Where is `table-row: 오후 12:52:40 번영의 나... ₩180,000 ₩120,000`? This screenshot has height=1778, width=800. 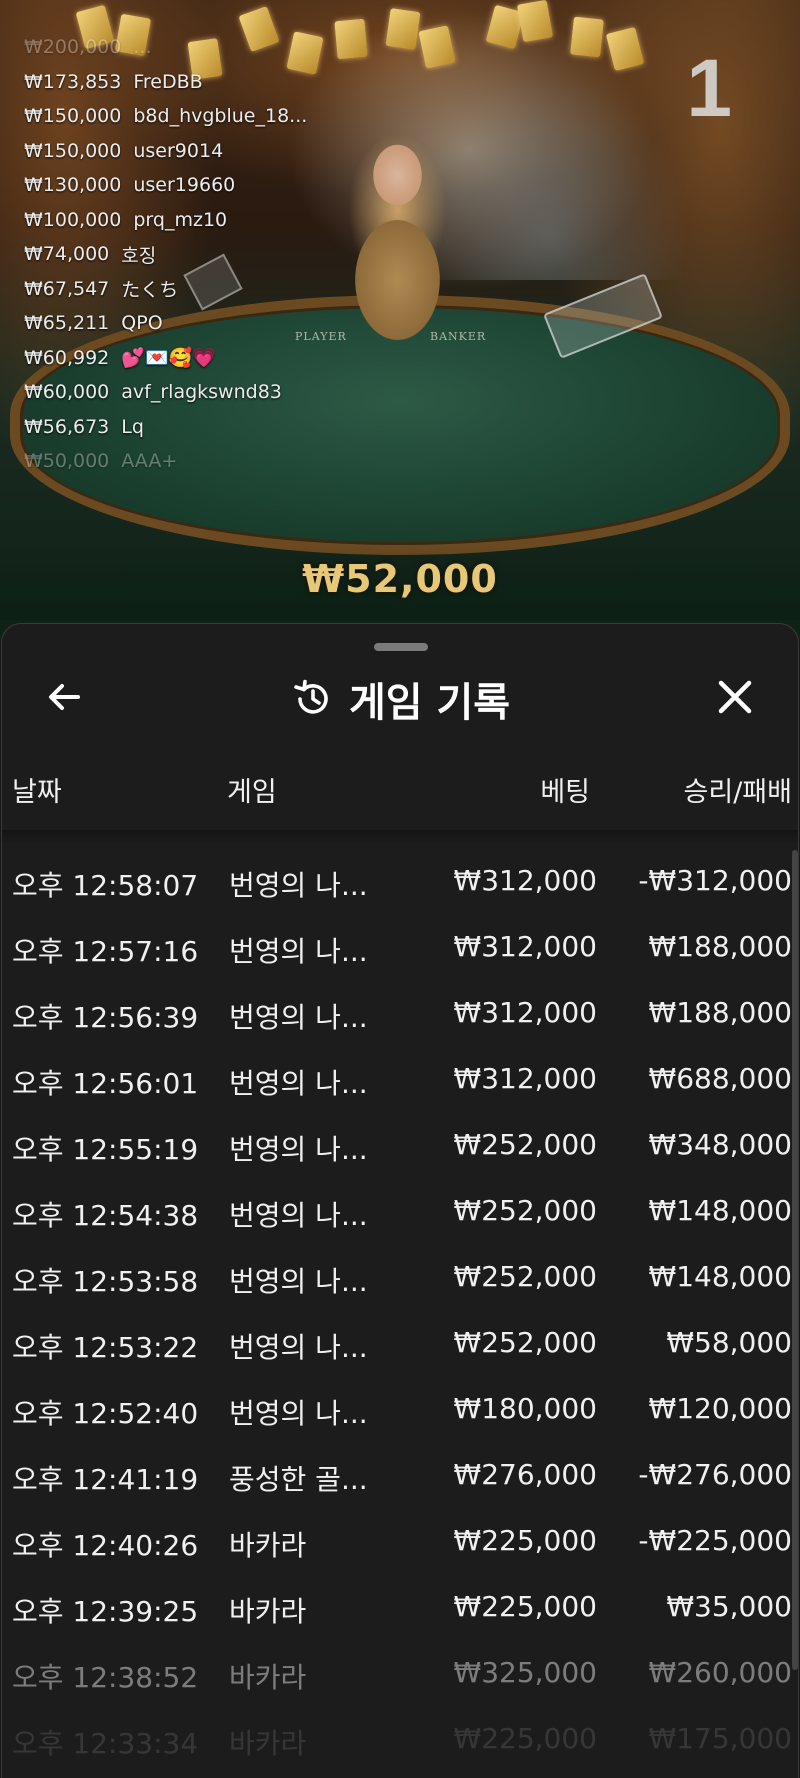 table-row: 오후 12:52:40 번영의 나... ₩180,000 ₩120,000 is located at coordinates (400, 1411).